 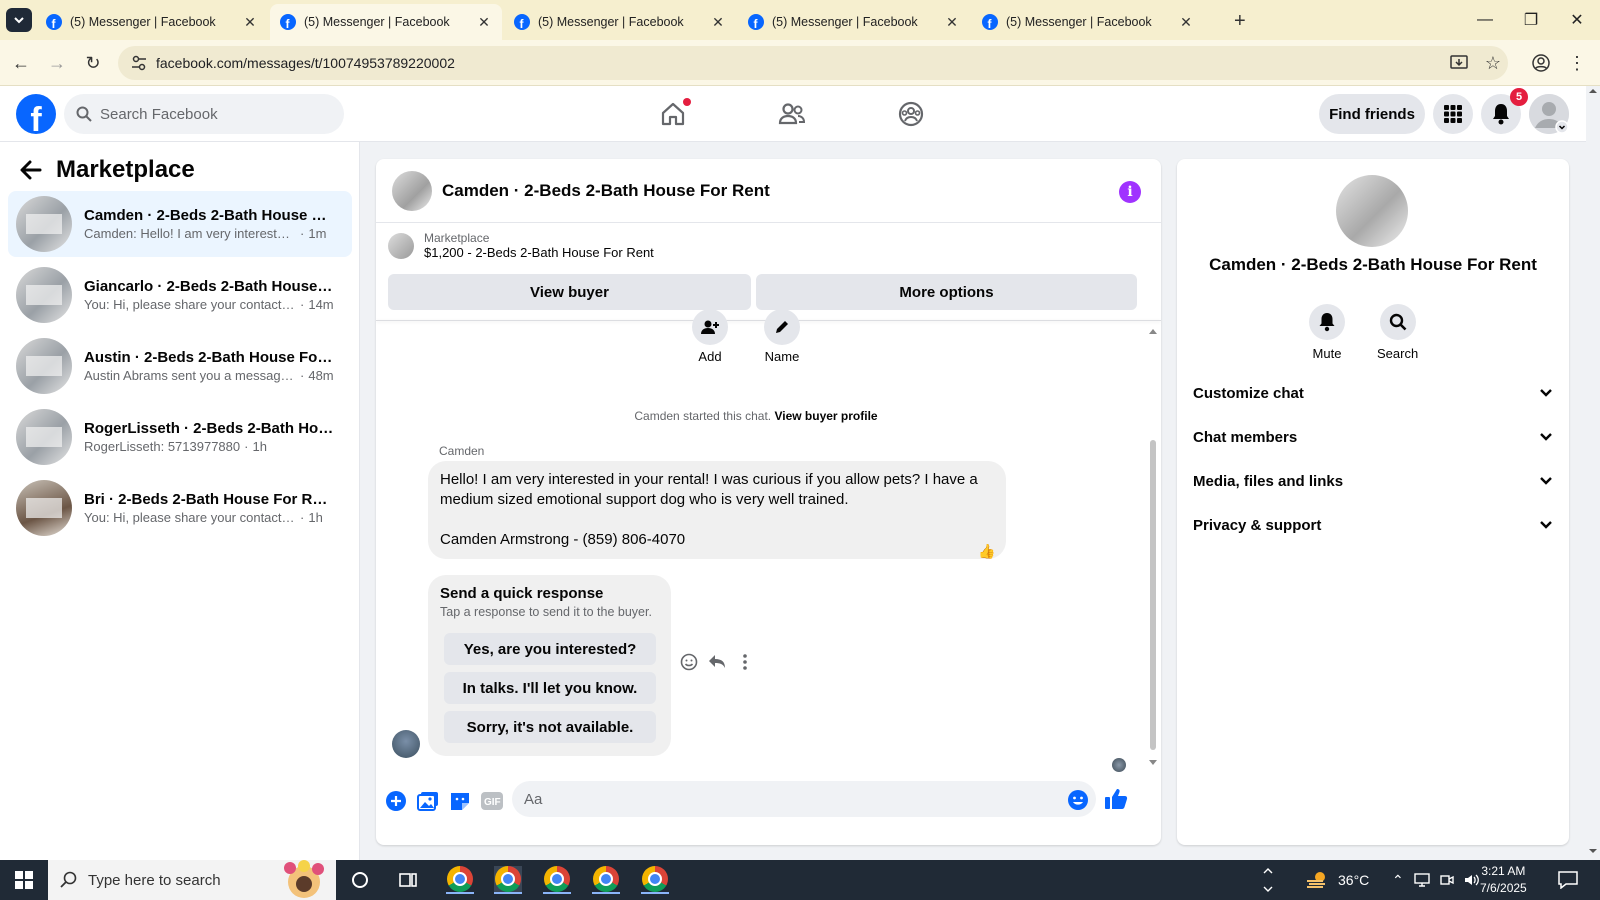 What do you see at coordinates (1472, 880) in the screenshot?
I see `volume-icon` at bounding box center [1472, 880].